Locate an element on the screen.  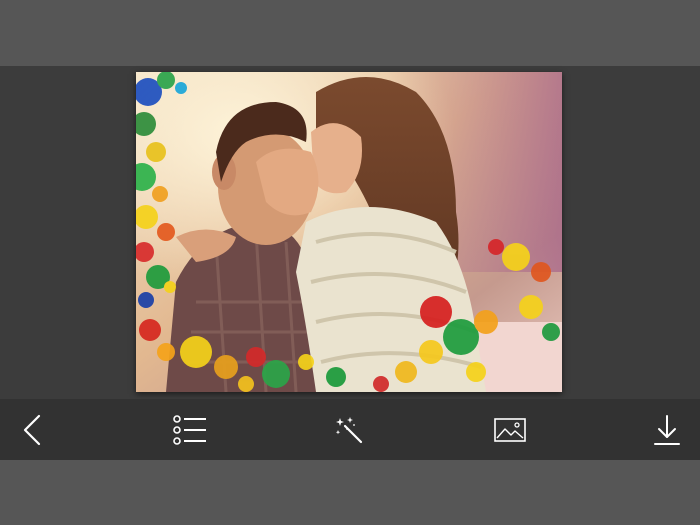
chevron-left-icon is located at coordinates (32, 429).